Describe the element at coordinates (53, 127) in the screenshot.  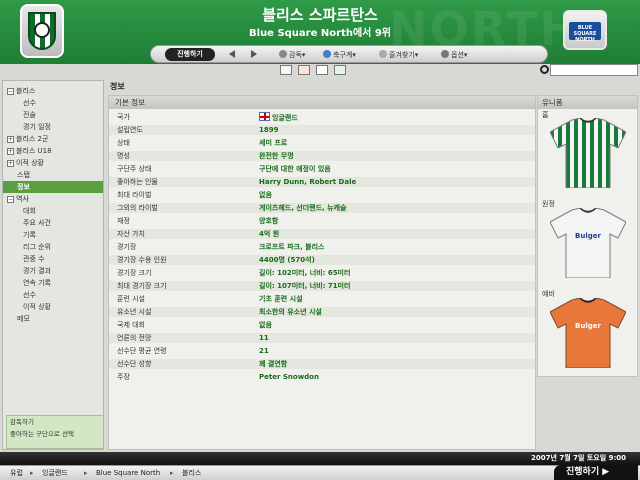
I see `sidebar-item-fixtures: 경기 일정` at that location.